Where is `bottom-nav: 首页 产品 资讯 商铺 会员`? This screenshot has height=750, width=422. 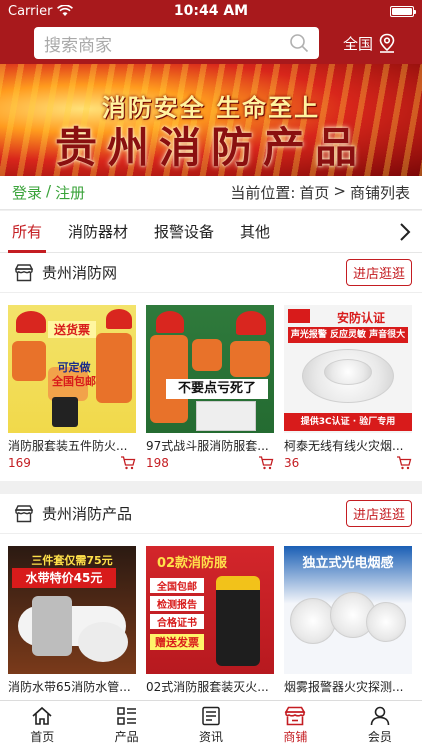 bottom-nav: 首页 产品 资讯 商铺 会员 is located at coordinates (211, 725).